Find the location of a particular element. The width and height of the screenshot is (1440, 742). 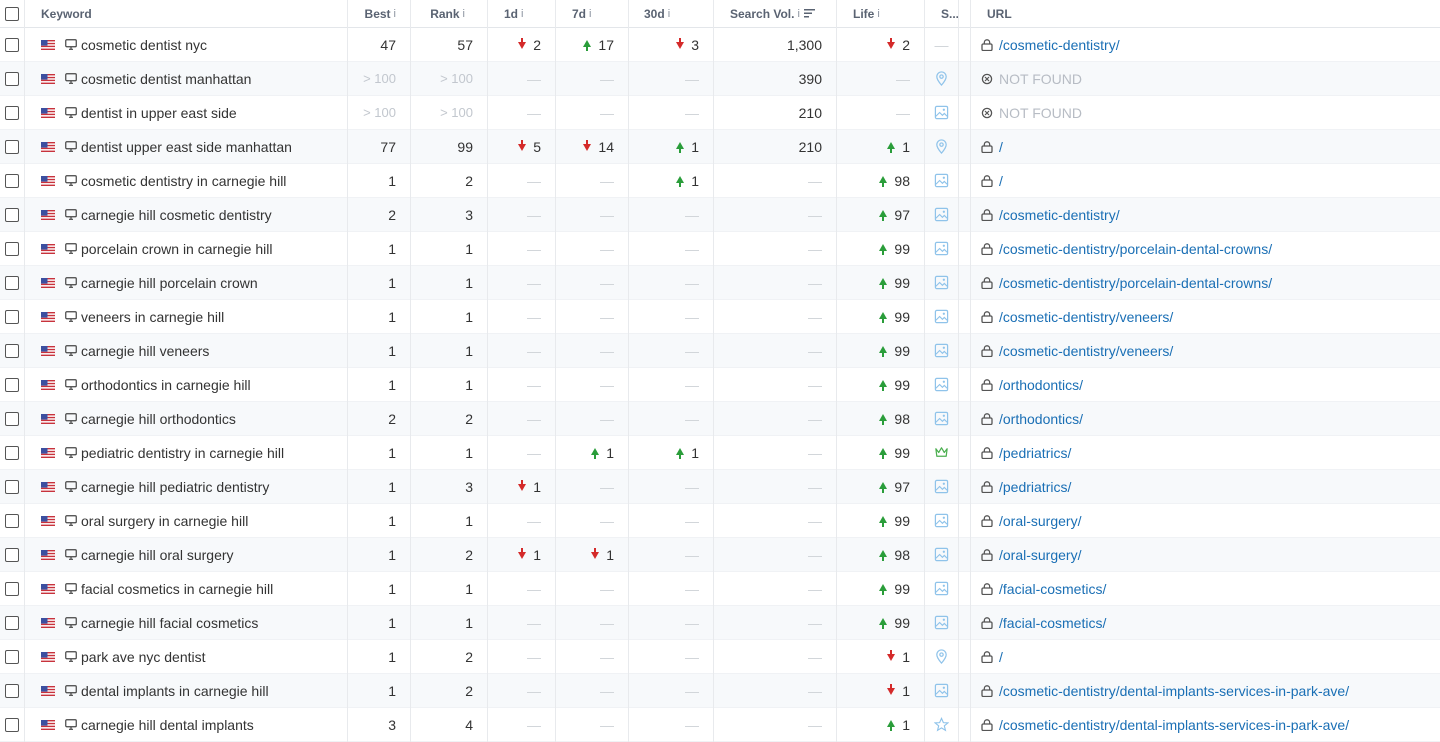

keyword-cell: dental implants in carnegie hill is located at coordinates (191, 690).